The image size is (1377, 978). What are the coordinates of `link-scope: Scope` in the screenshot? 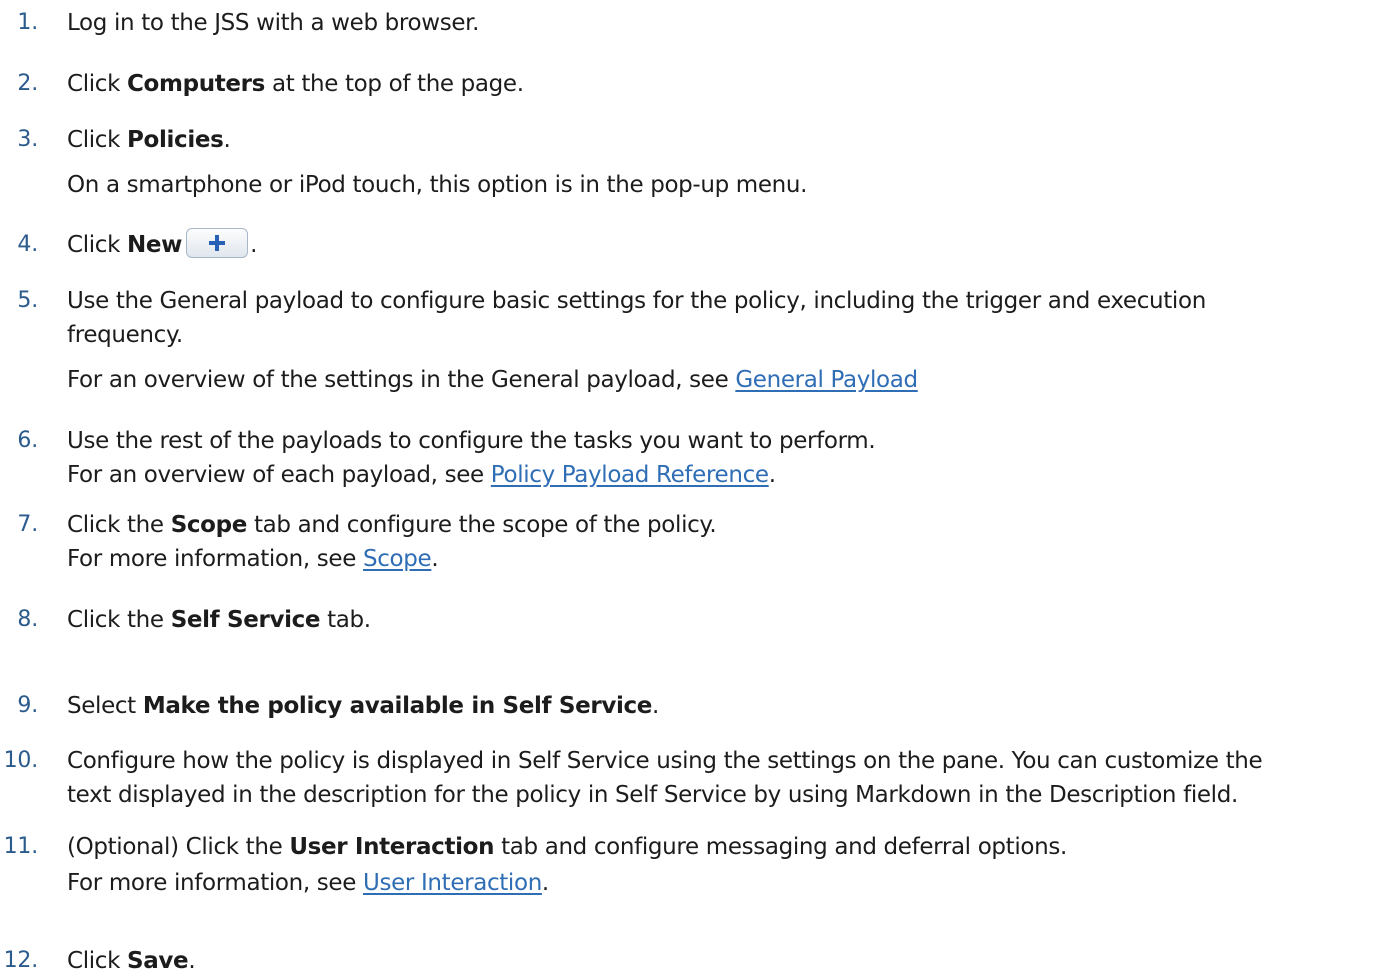 It's located at (397, 559).